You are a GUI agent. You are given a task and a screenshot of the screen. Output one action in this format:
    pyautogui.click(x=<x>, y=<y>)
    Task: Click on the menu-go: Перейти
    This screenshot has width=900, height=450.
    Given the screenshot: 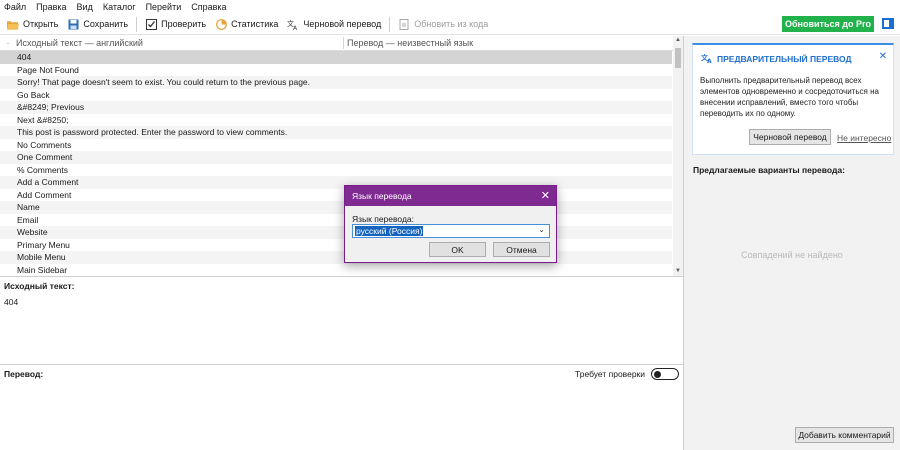 What is the action you would take?
    pyautogui.click(x=164, y=7)
    